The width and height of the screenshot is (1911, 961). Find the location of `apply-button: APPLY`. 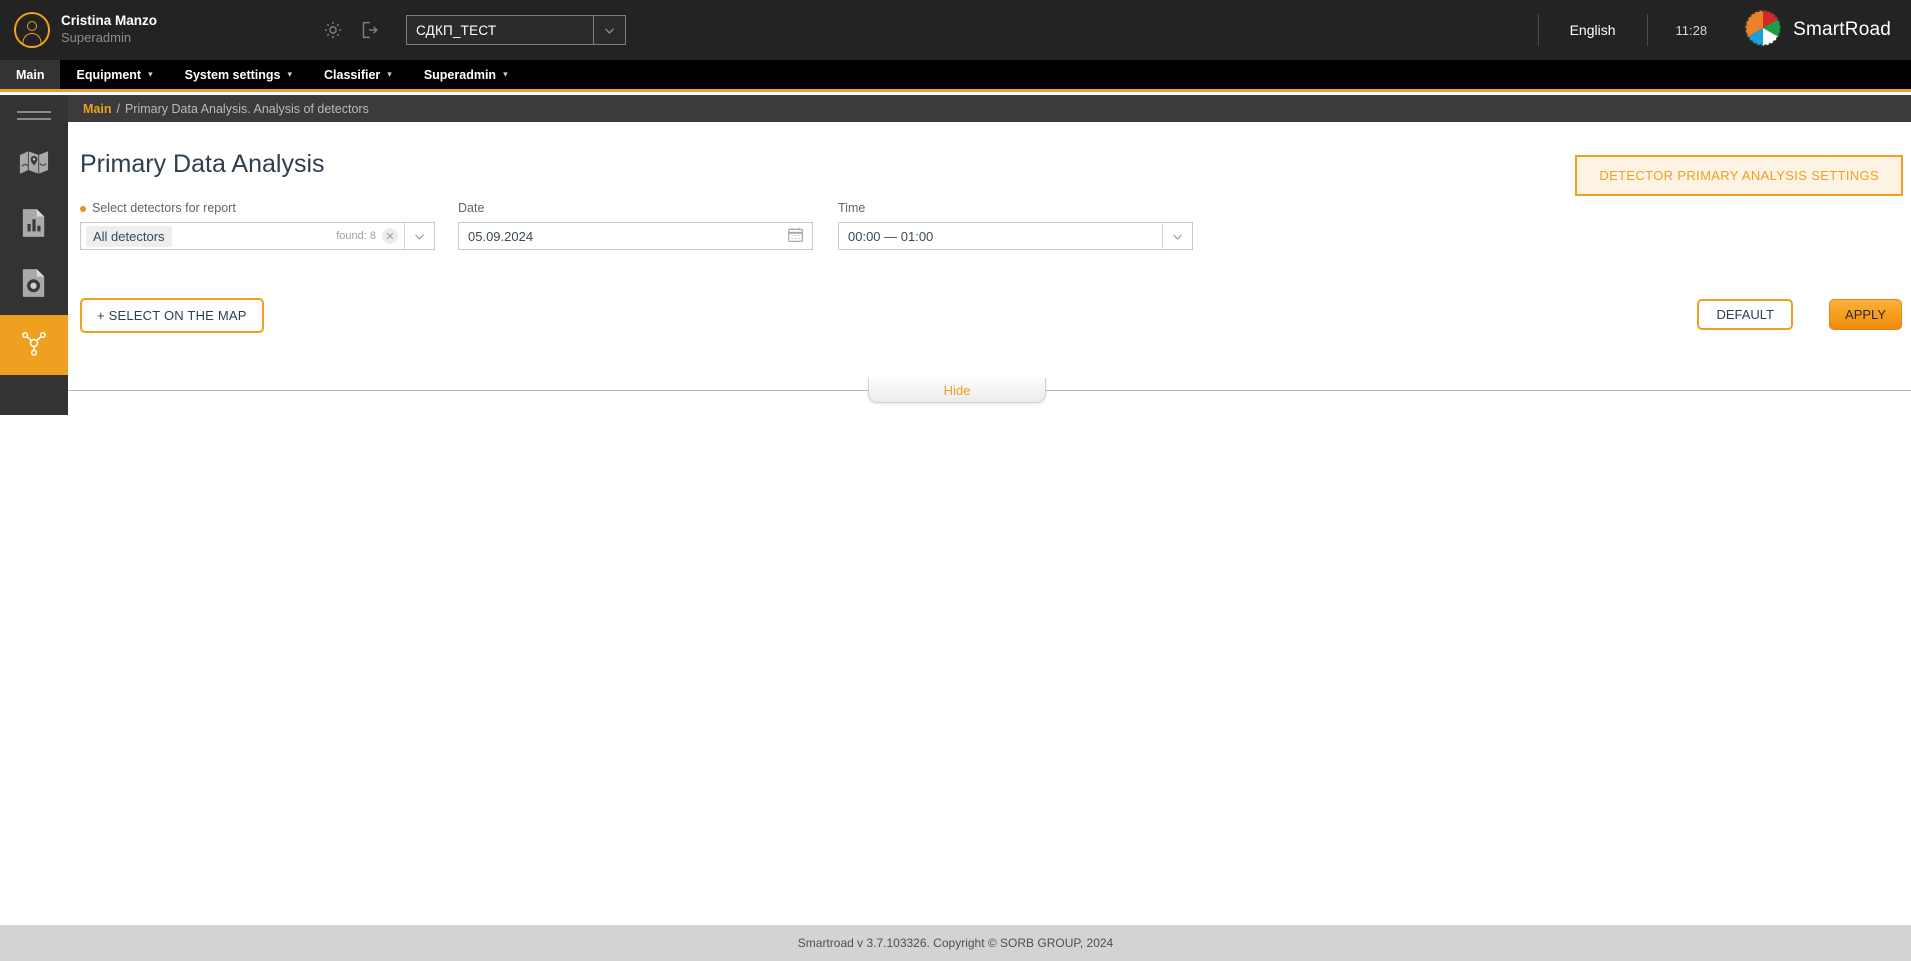

apply-button: APPLY is located at coordinates (1865, 314).